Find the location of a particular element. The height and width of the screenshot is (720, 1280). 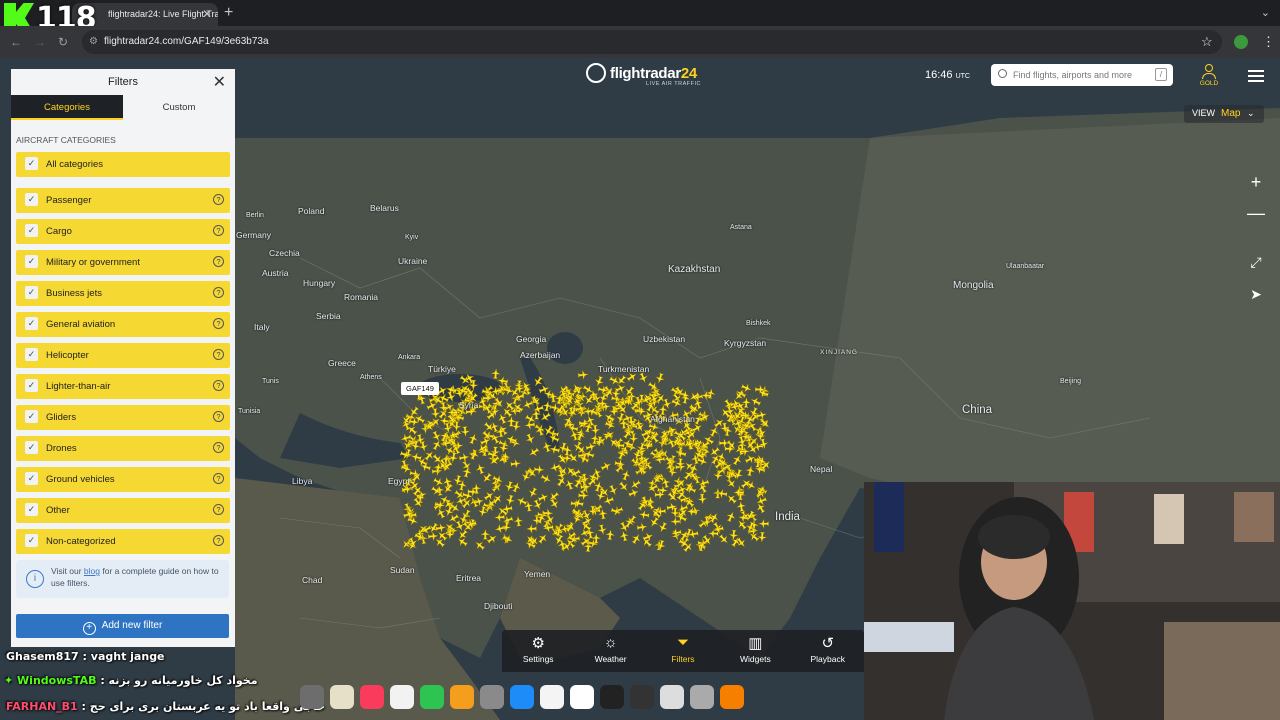

category-ground-vehicles: ✓ Ground vehicles? is located at coordinates (123, 479).